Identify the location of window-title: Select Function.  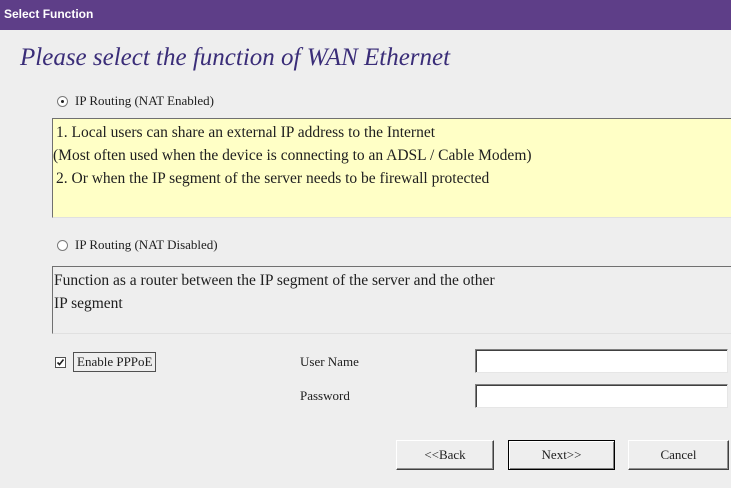
(49, 14).